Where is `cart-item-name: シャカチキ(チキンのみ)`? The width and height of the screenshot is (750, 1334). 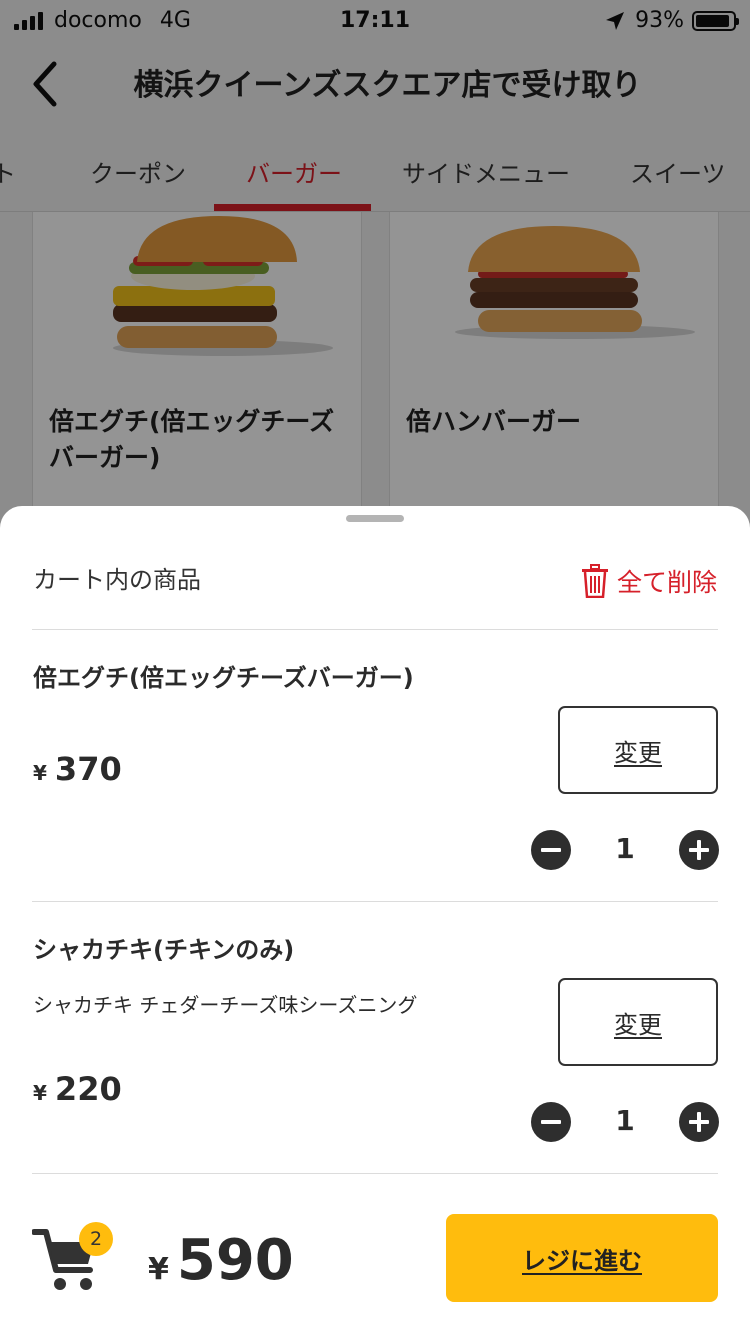
cart-item-name: シャカチキ(チキンのみ) is located at coordinates (164, 950).